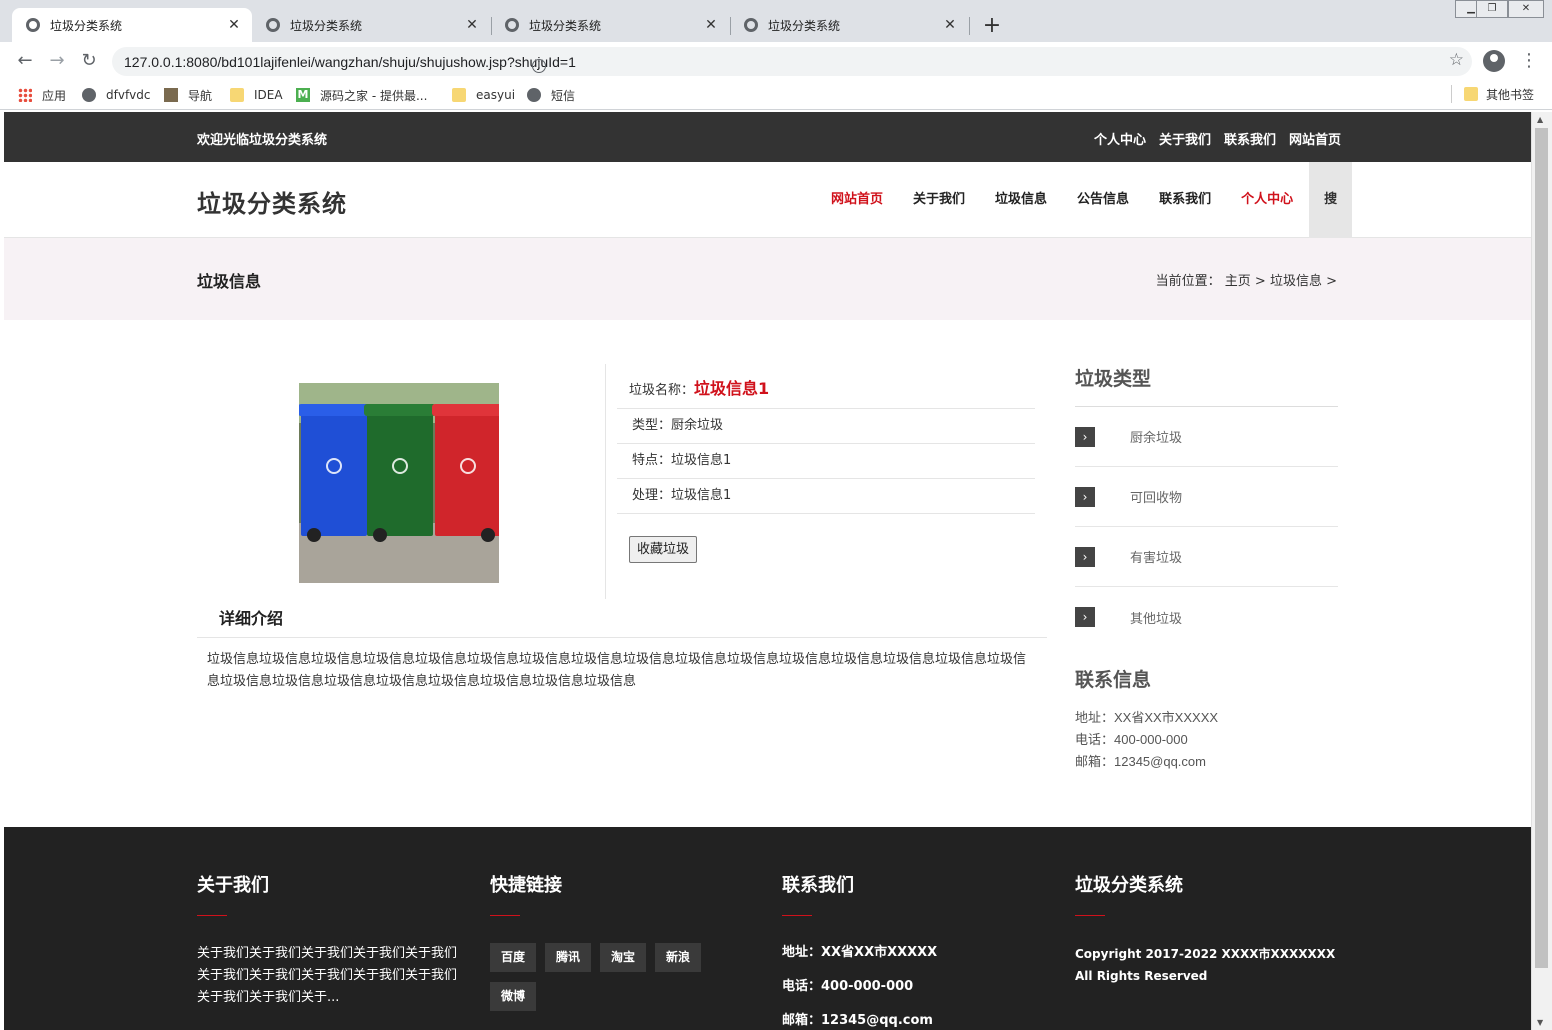 The height and width of the screenshot is (1030, 1552). Describe the element at coordinates (1206, 557) in the screenshot. I see `category-item: › 有害垃圾` at that location.